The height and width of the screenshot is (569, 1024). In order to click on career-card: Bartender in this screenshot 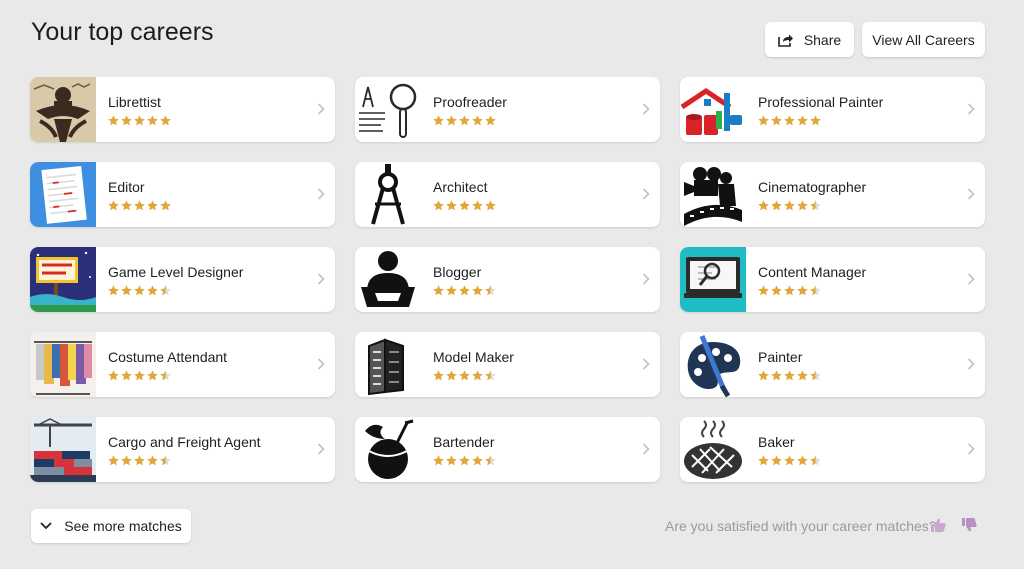, I will do `click(507, 449)`.